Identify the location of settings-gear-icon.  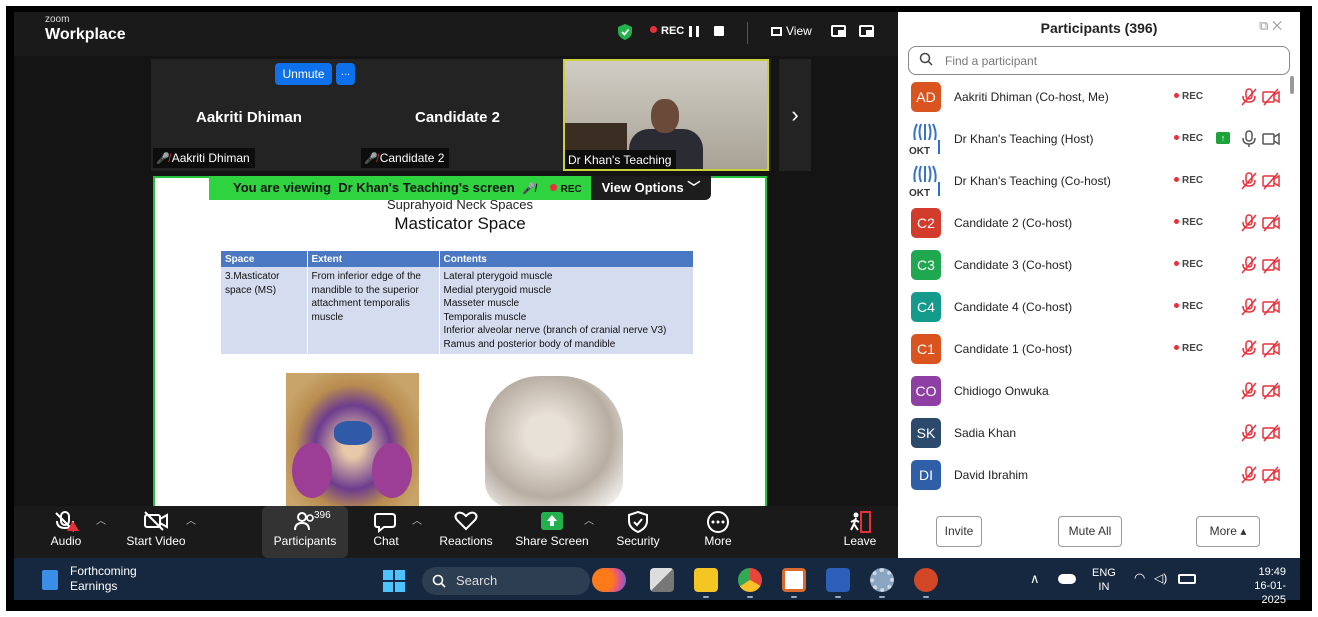
(882, 580).